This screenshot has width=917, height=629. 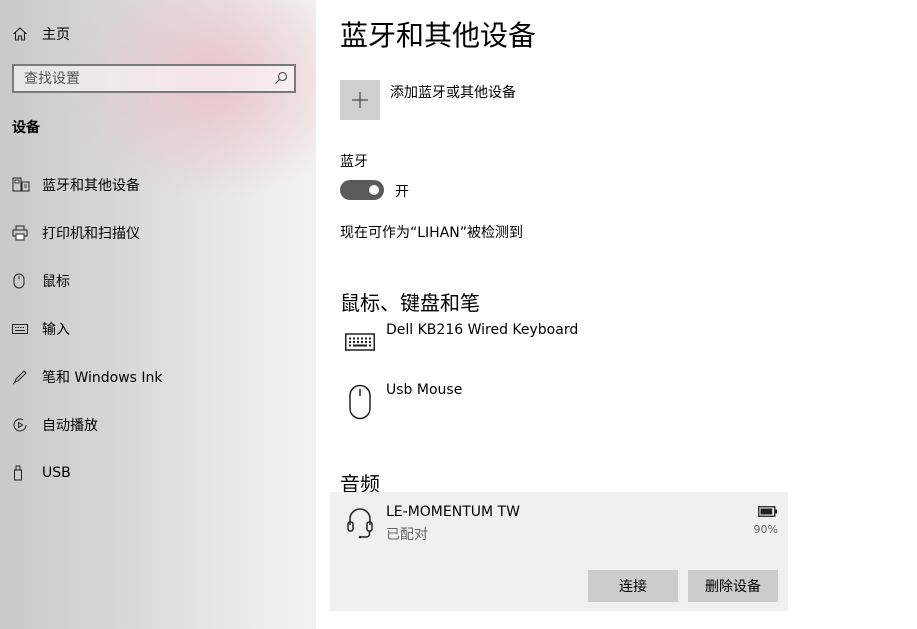 What do you see at coordinates (360, 522) in the screenshot?
I see `headset-icon` at bounding box center [360, 522].